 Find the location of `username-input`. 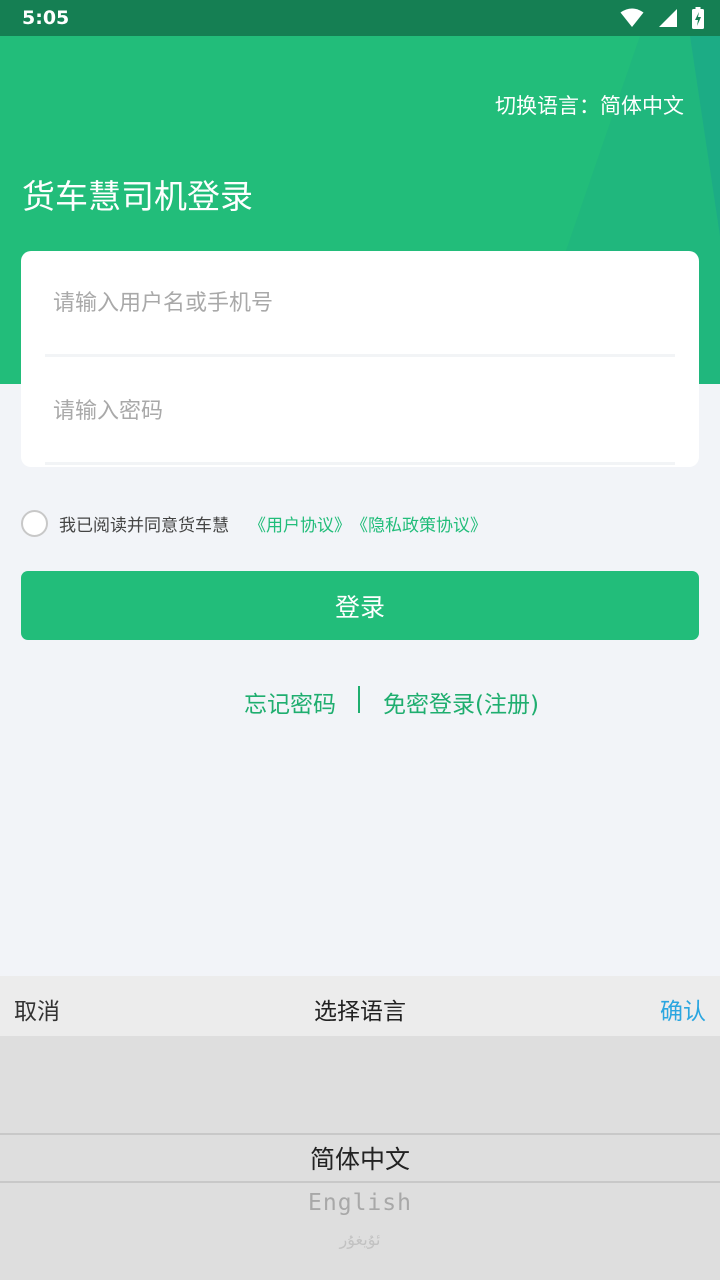

username-input is located at coordinates (353, 303).